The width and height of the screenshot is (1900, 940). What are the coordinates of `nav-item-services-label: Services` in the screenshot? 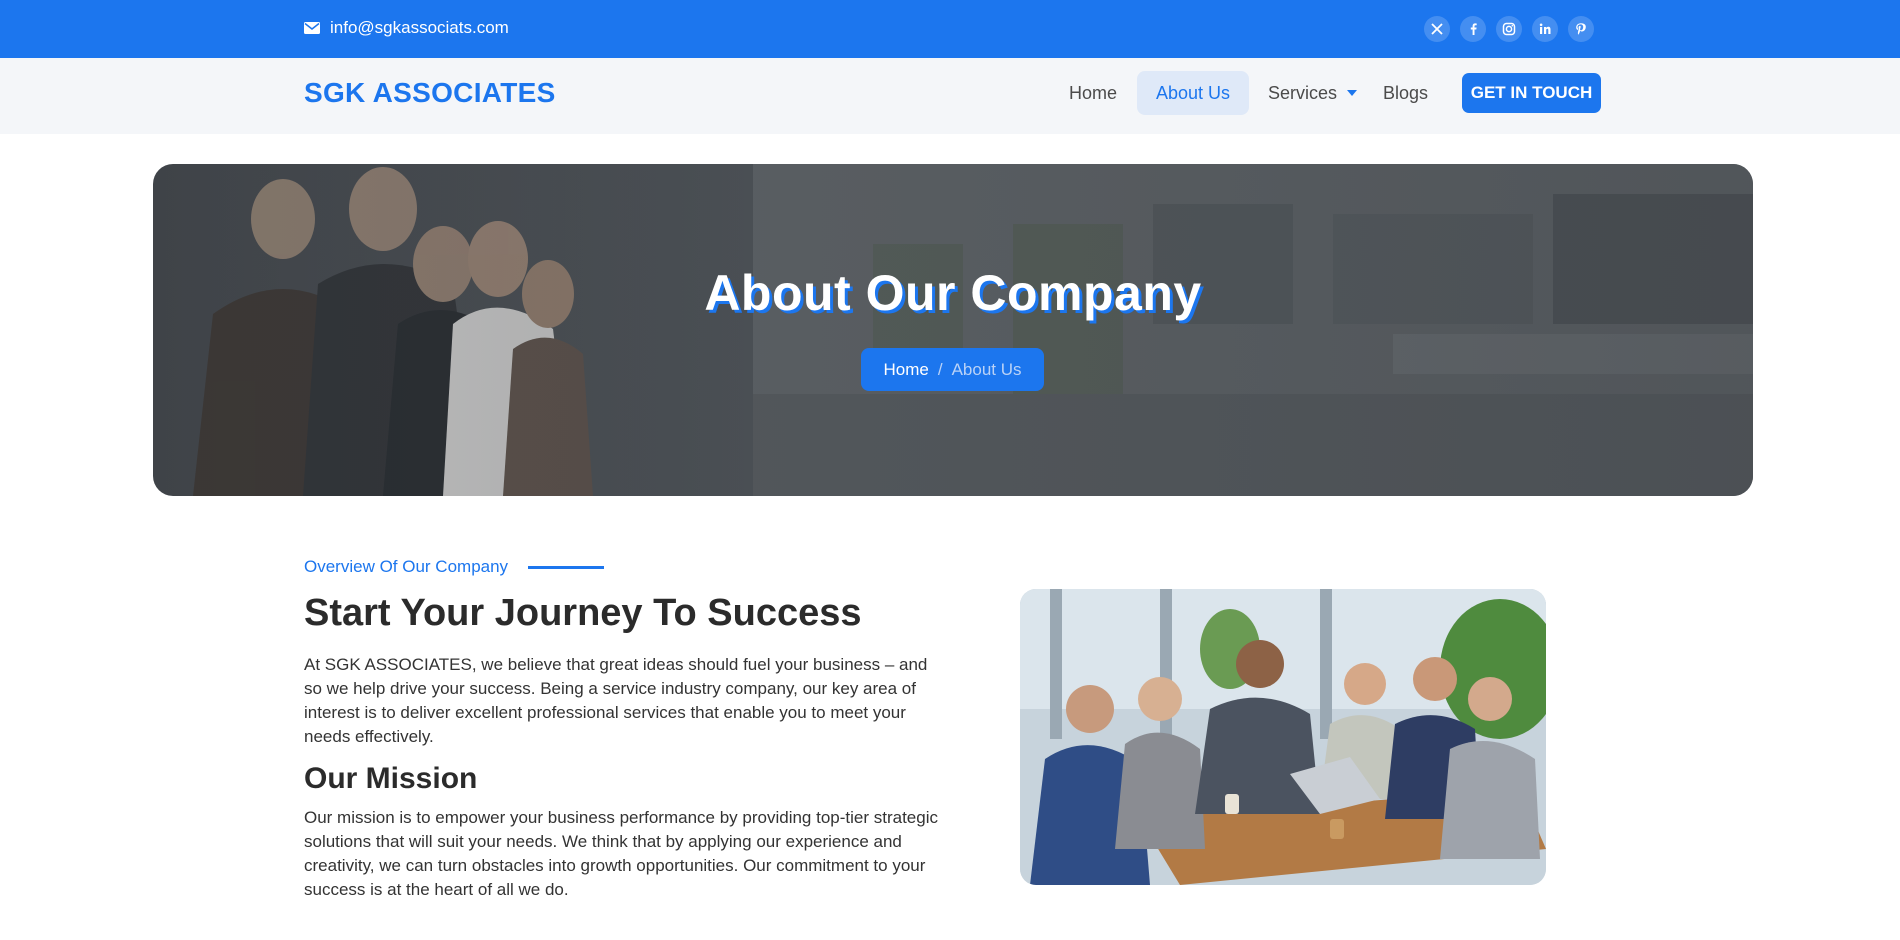 It's located at (1303, 93).